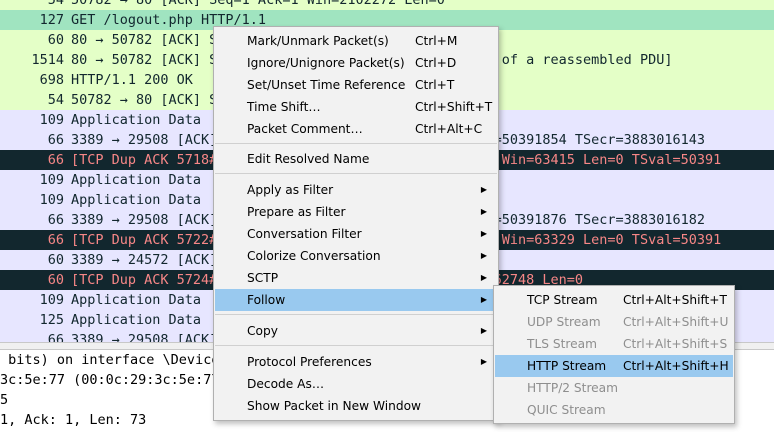 The height and width of the screenshot is (432, 774). I want to click on menu-item-tls-stream: TLS Stream Ctrl+Alt+Shift+S, so click(627, 344).